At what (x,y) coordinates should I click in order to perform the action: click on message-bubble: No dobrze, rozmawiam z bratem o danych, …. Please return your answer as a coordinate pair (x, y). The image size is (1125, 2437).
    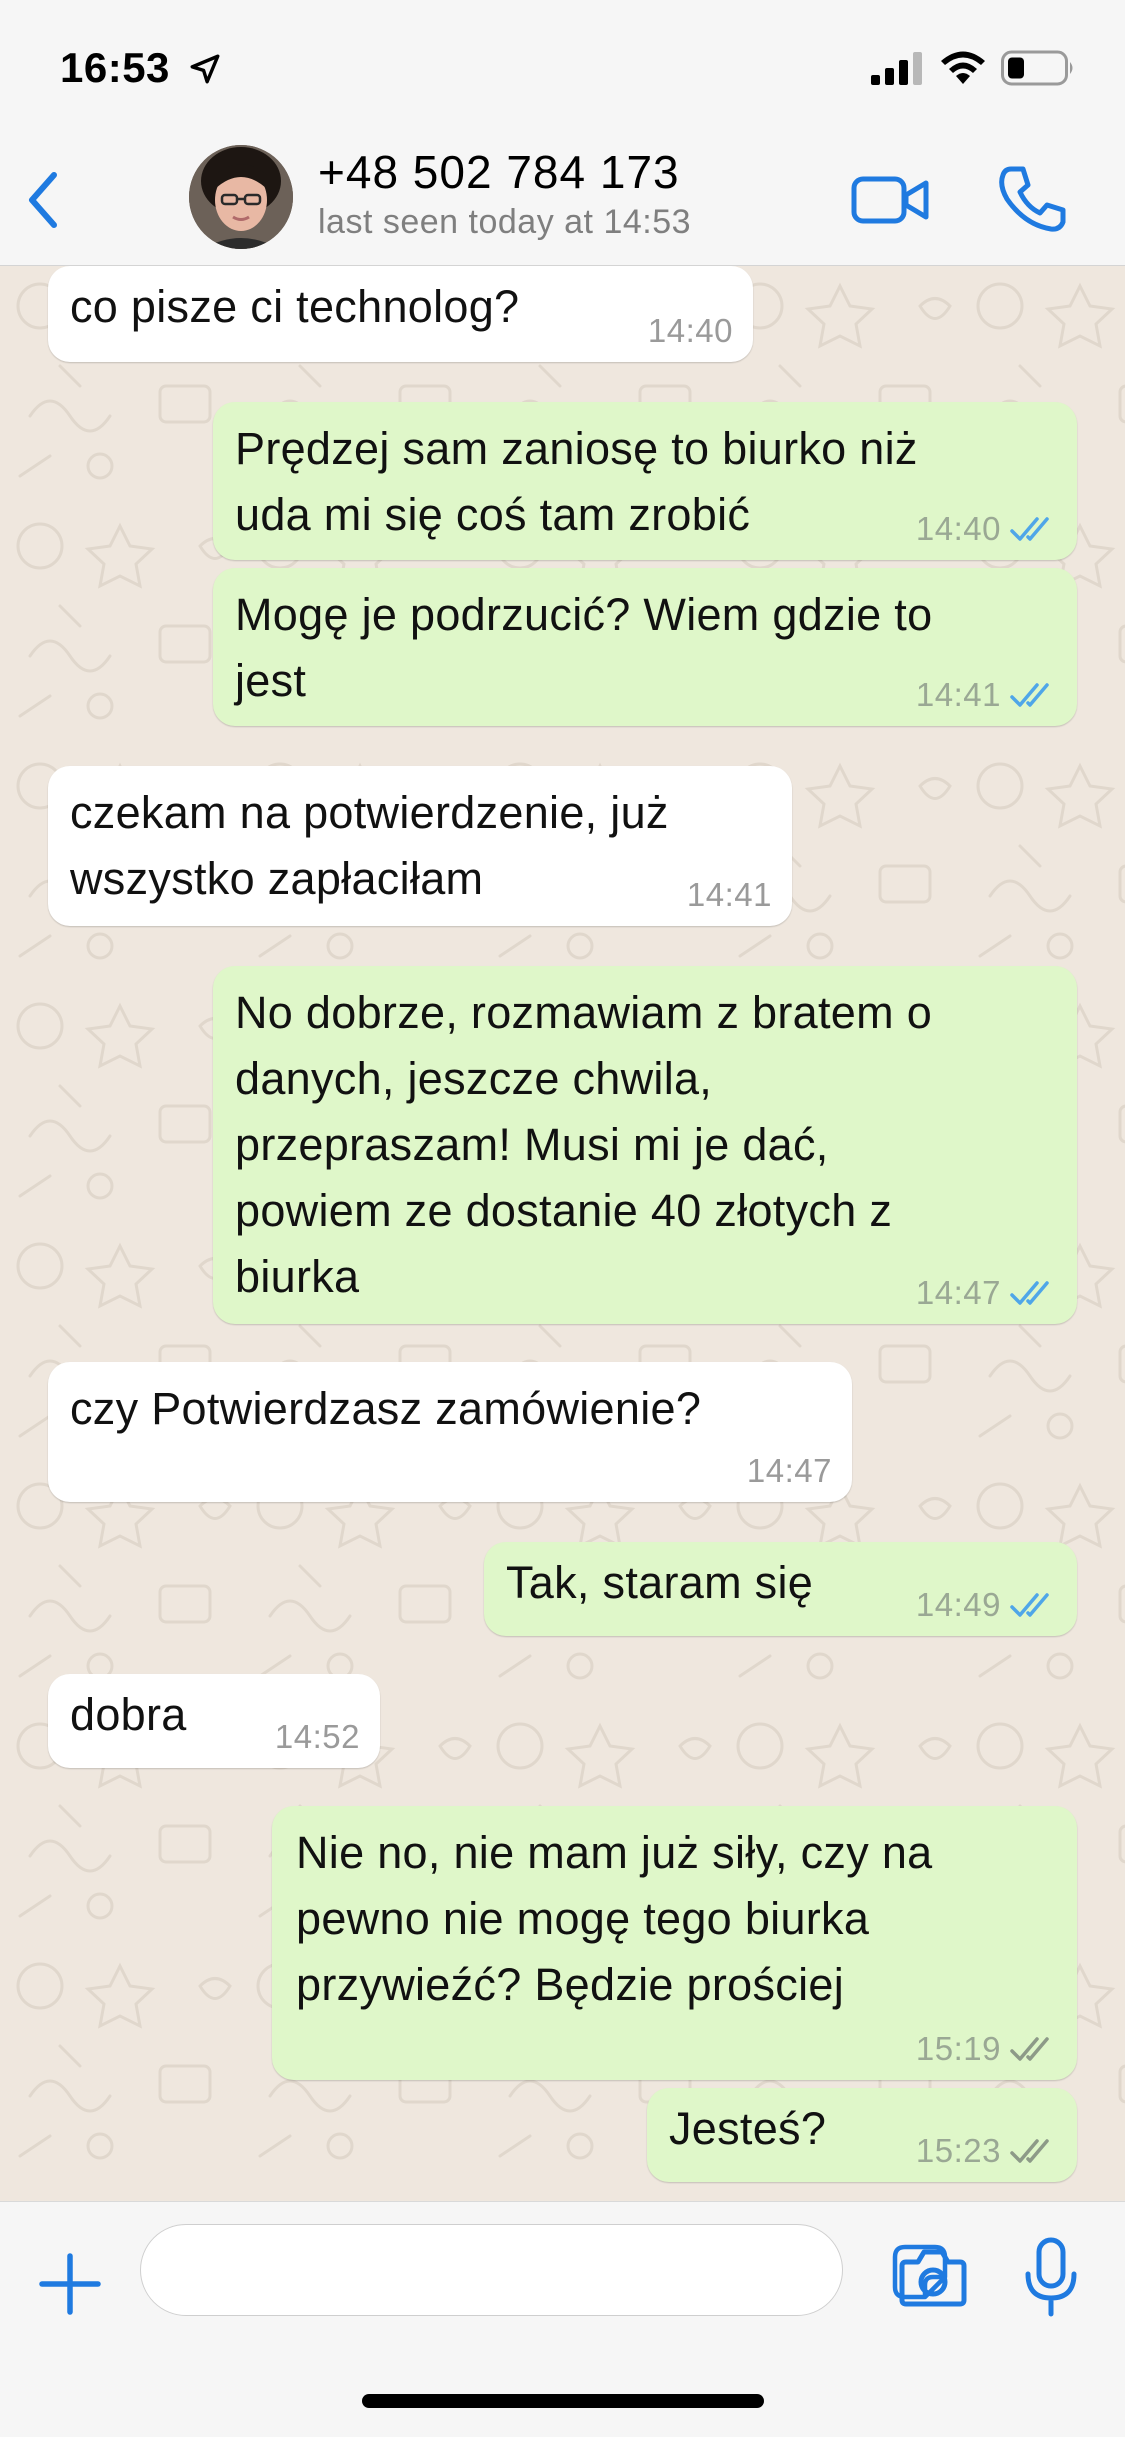
    Looking at the image, I should click on (645, 1145).